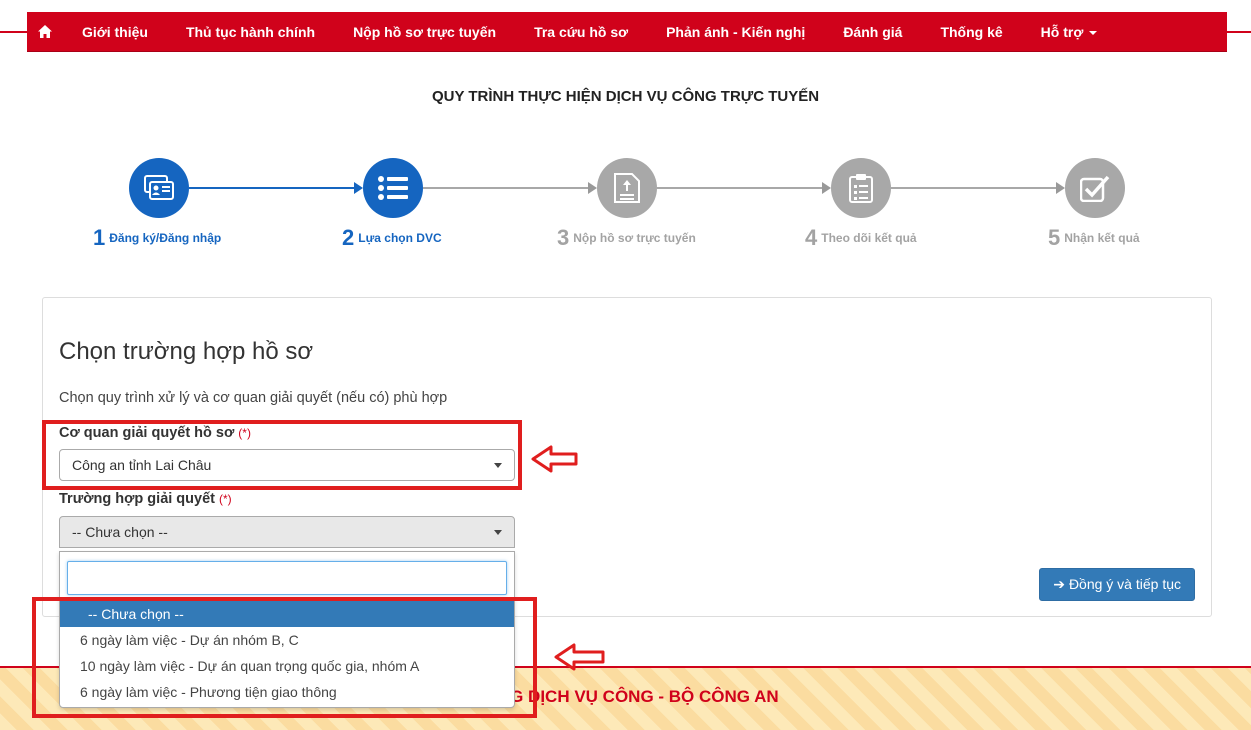 Image resolution: width=1251 pixels, height=730 pixels. What do you see at coordinates (872, 32) in the screenshot?
I see `nav-danh-gia: Đánh giá` at bounding box center [872, 32].